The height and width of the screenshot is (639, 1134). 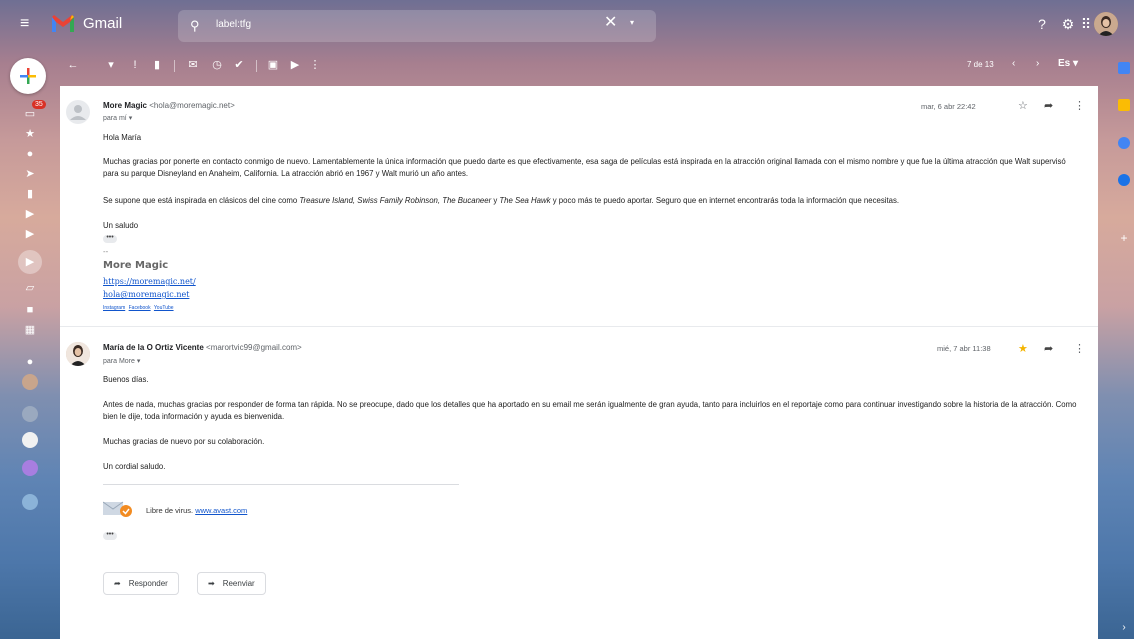 I want to click on forward-button-label: Reenviar, so click(x=238, y=583).